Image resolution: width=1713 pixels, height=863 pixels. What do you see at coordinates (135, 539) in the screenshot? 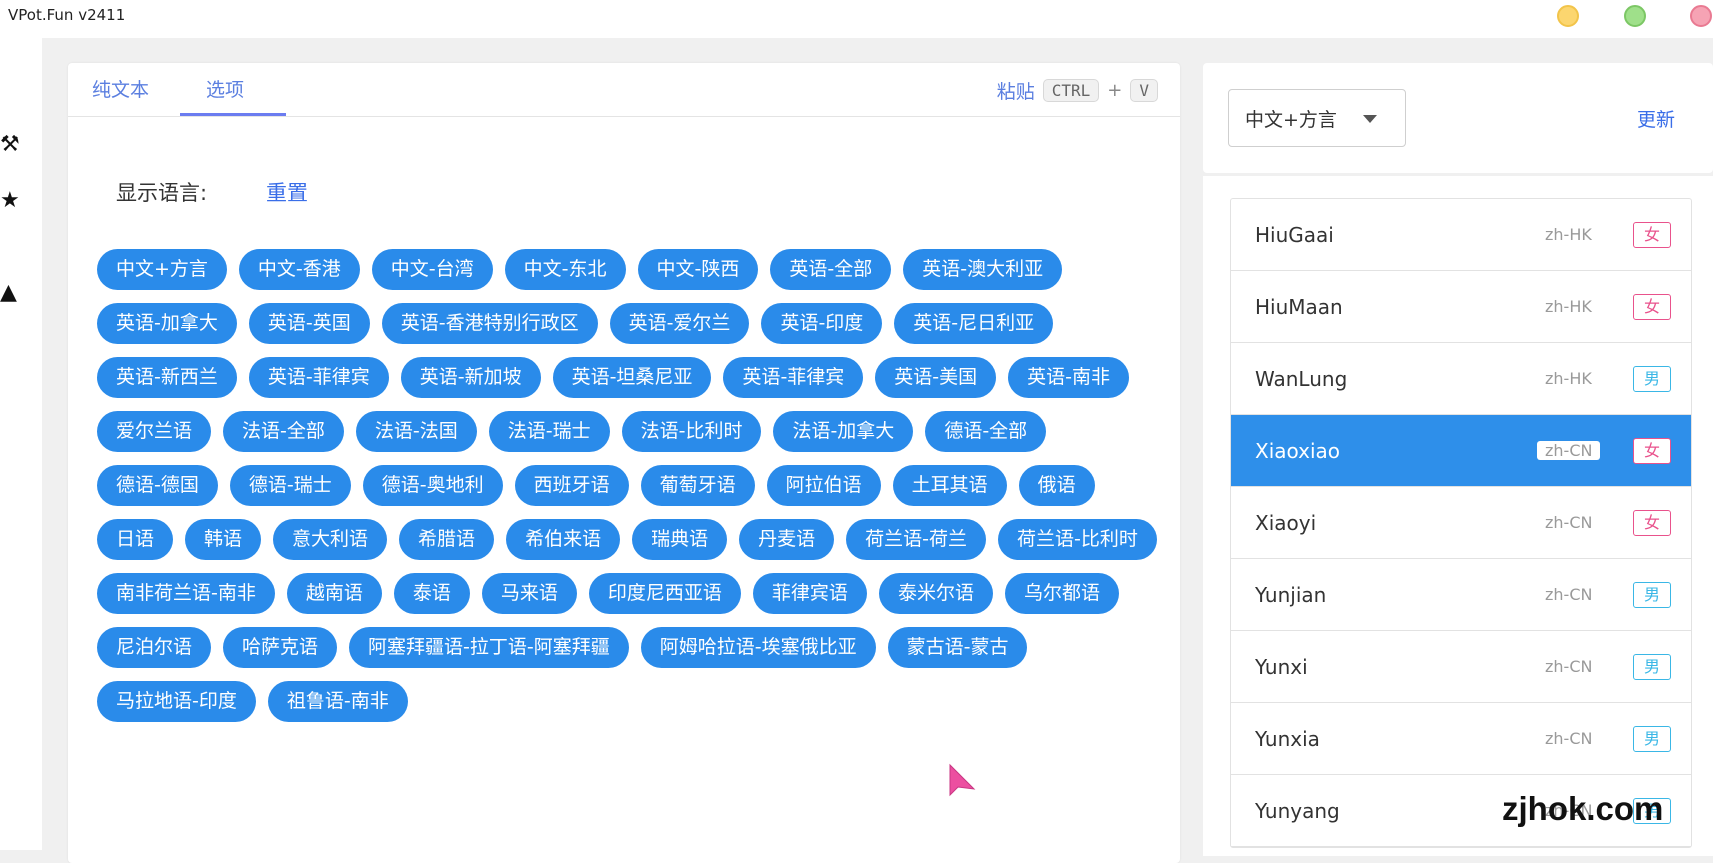
I see `language-chip: 日语` at bounding box center [135, 539].